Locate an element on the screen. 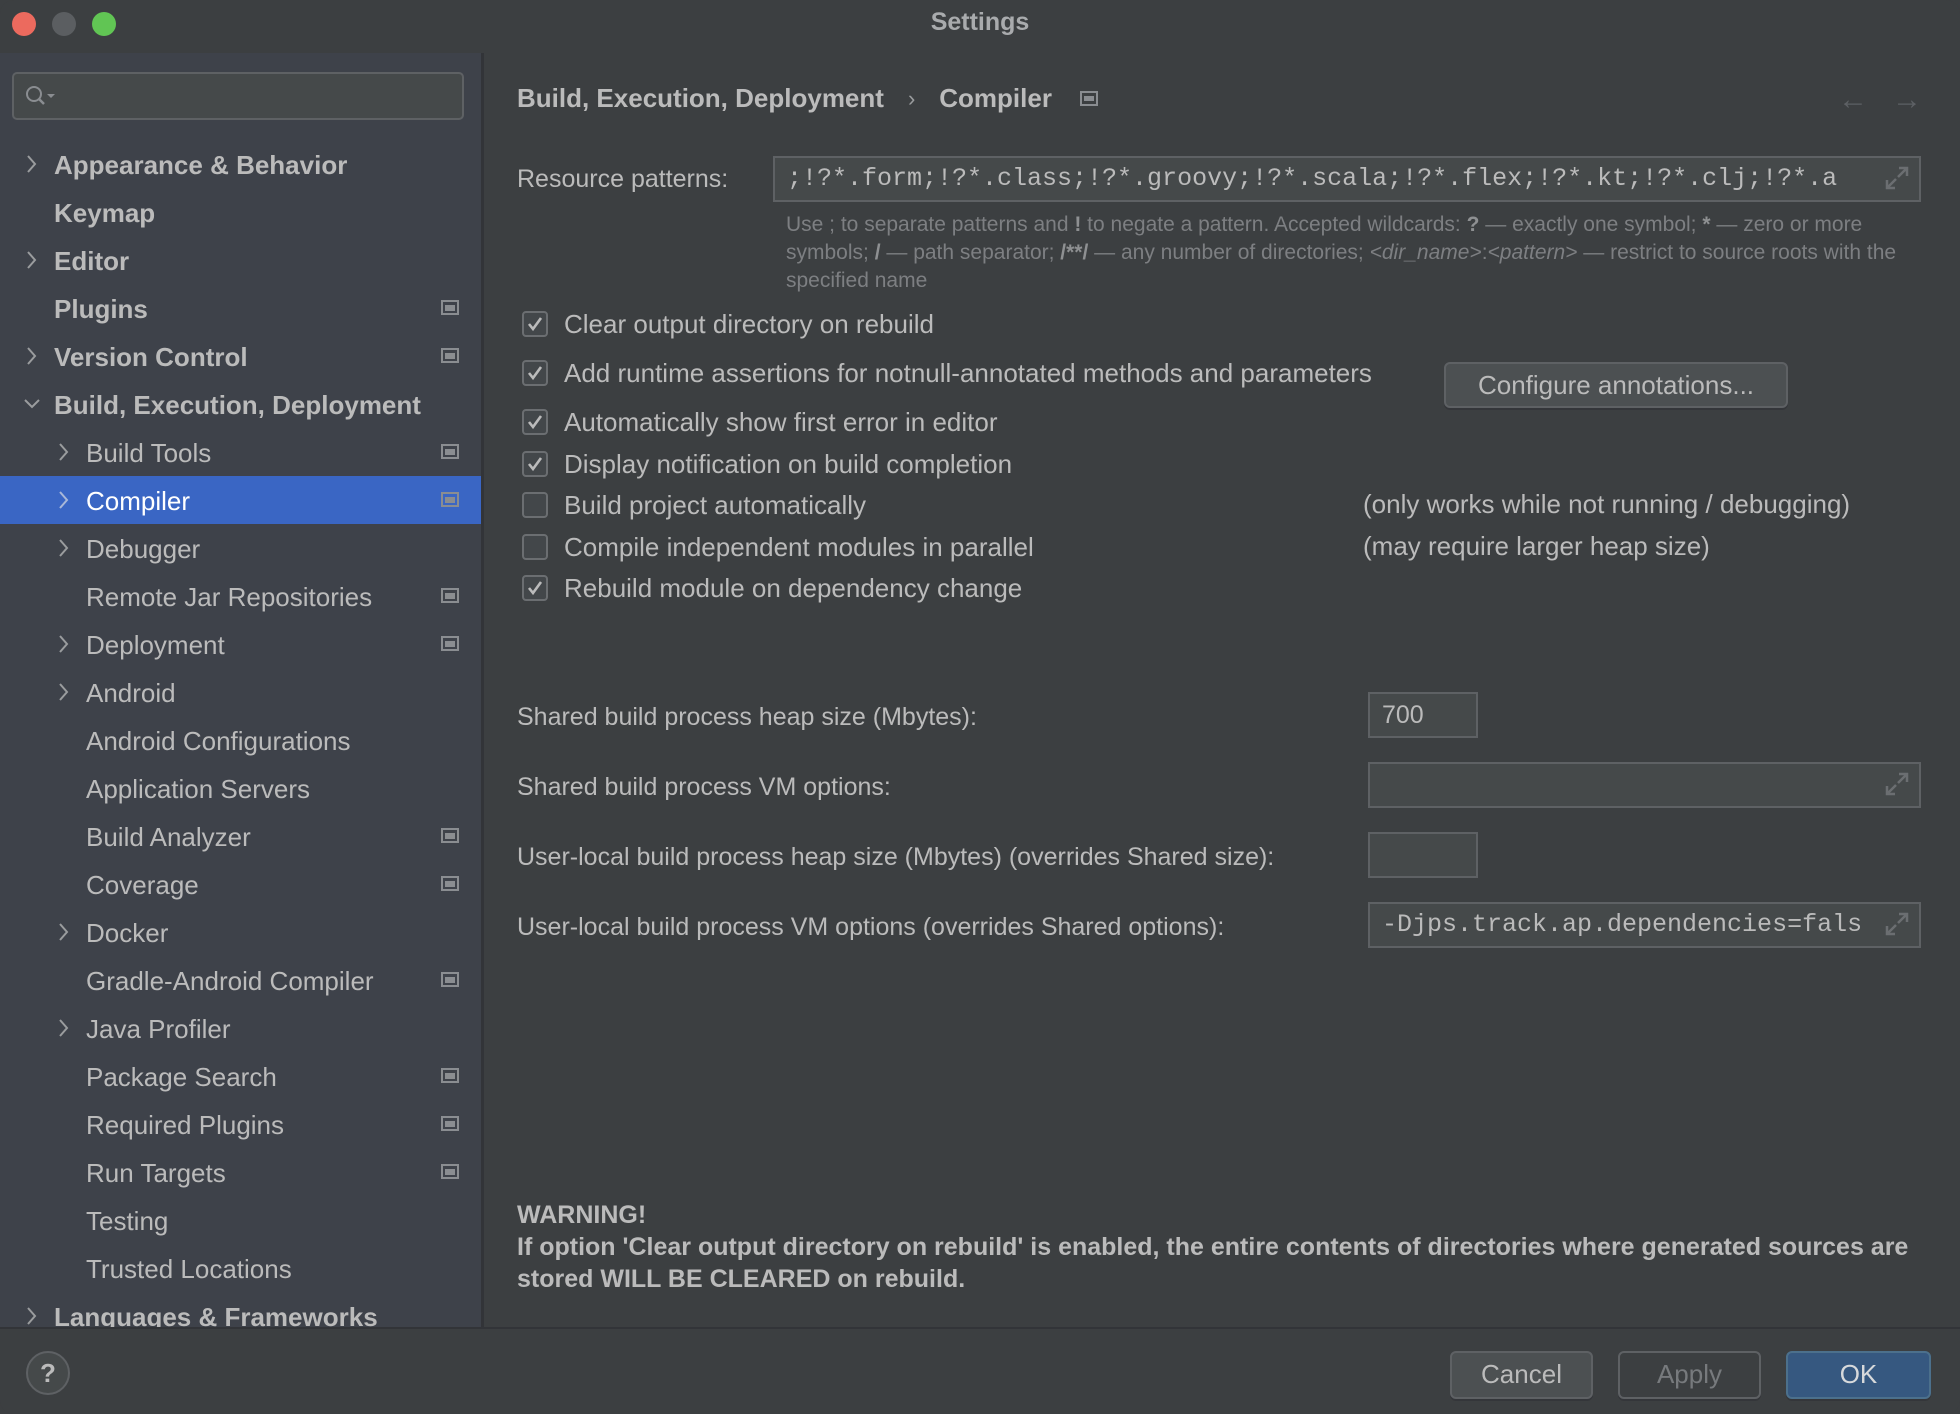 This screenshot has width=1960, height=1414. sidebar-item-coverage: Coverage is located at coordinates (240, 884).